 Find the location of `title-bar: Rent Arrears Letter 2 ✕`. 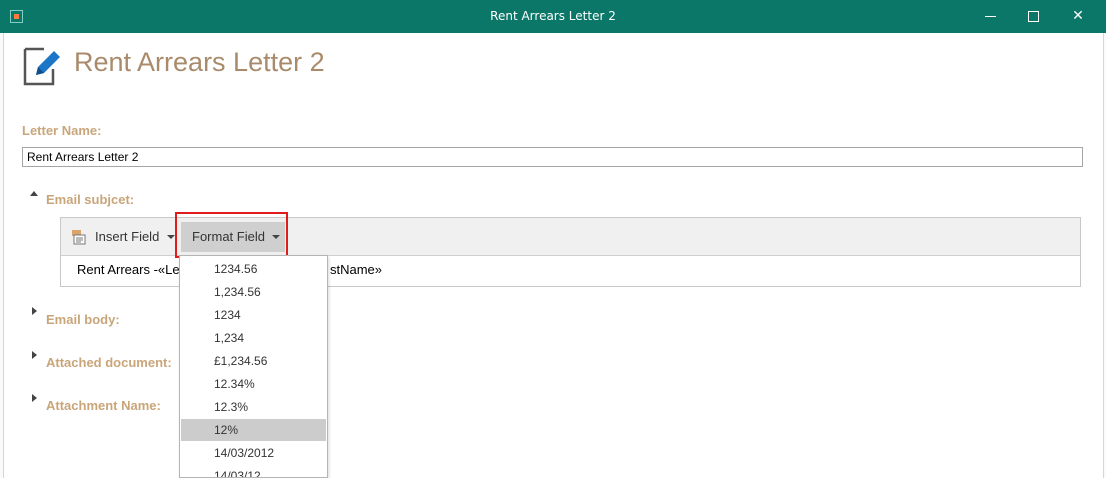

title-bar: Rent Arrears Letter 2 ✕ is located at coordinates (553, 16).